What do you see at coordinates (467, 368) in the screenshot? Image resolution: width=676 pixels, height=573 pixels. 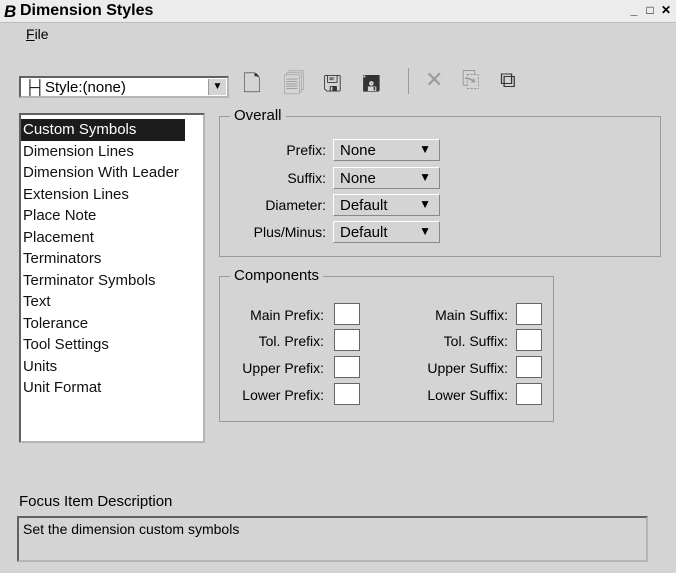 I see `upper-suffix-label: Upper Suffix:` at bounding box center [467, 368].